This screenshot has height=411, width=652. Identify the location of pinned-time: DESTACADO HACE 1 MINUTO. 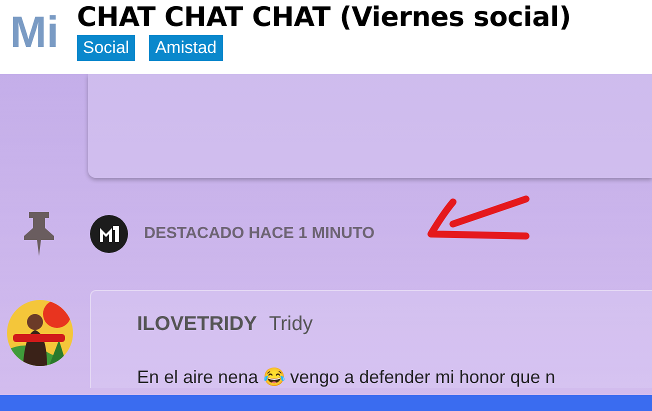
(259, 234).